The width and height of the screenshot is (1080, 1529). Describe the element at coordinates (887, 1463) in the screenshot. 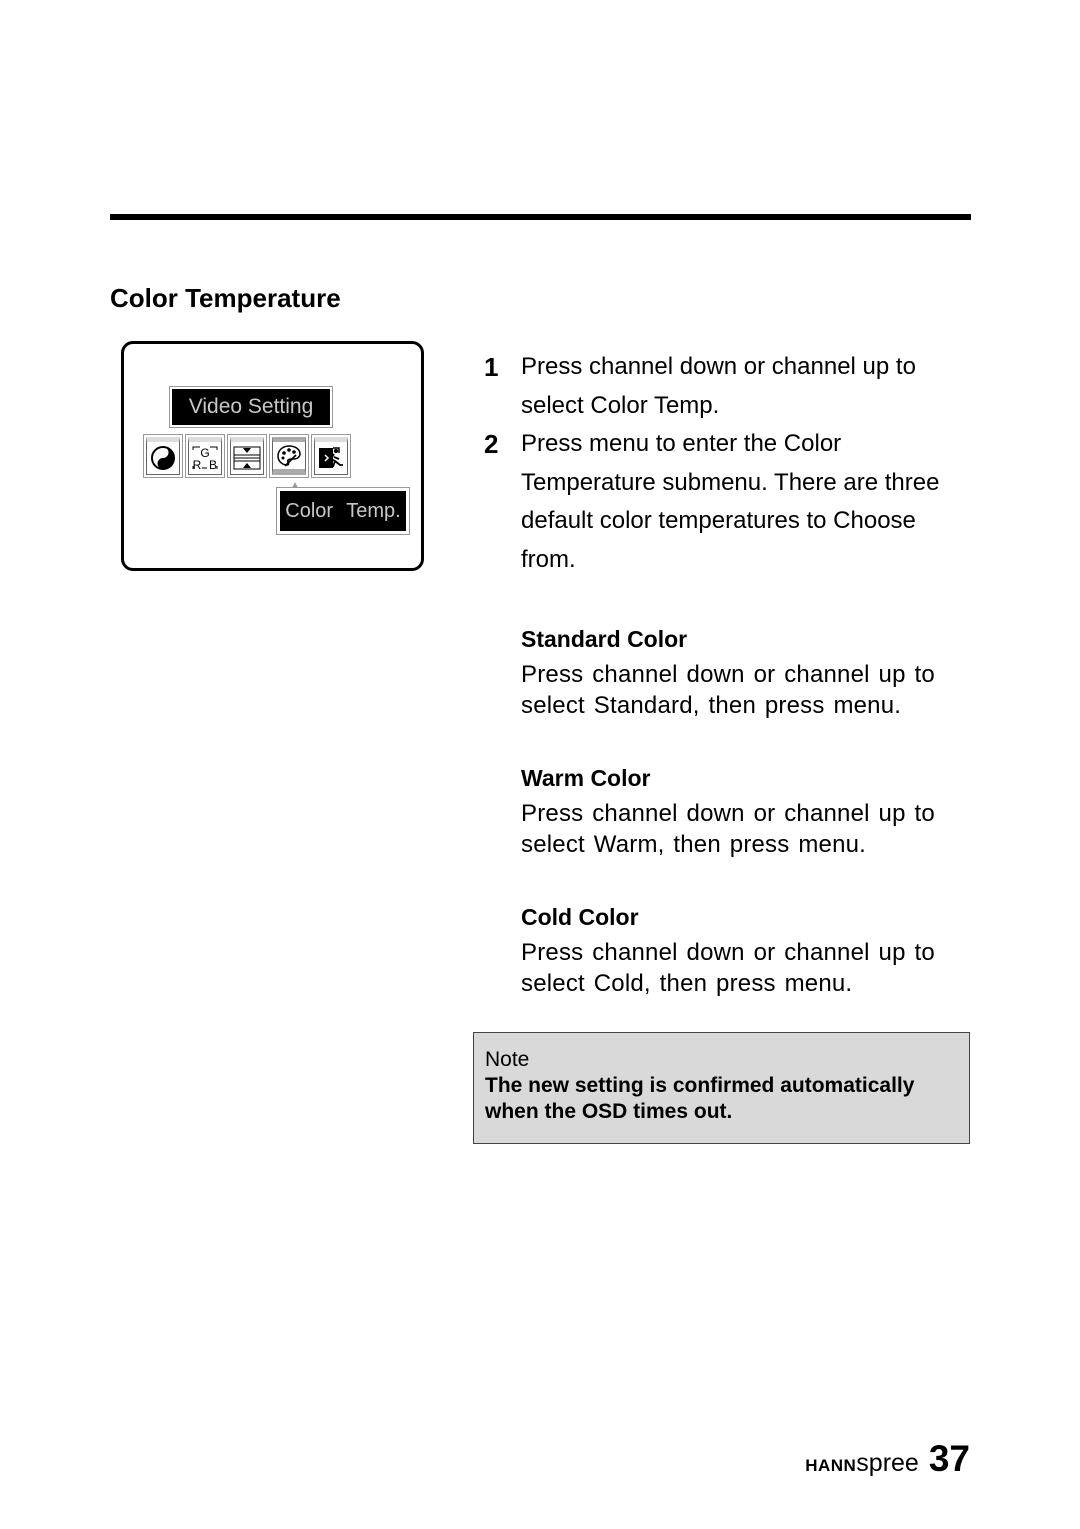

I see `brand-logo-light: spree` at that location.